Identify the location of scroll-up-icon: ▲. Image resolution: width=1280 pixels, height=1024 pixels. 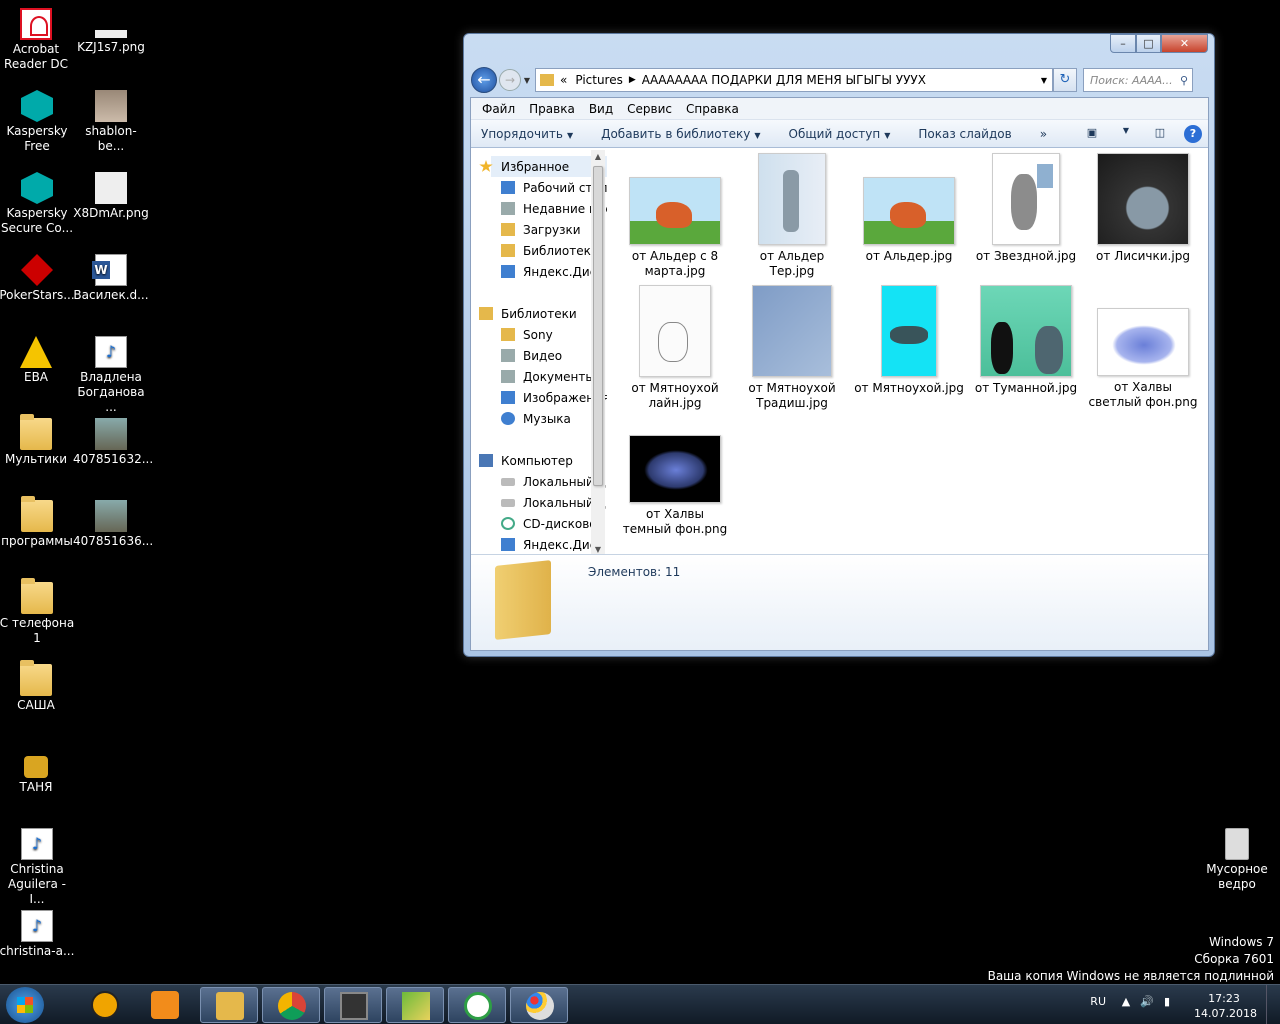
(598, 156).